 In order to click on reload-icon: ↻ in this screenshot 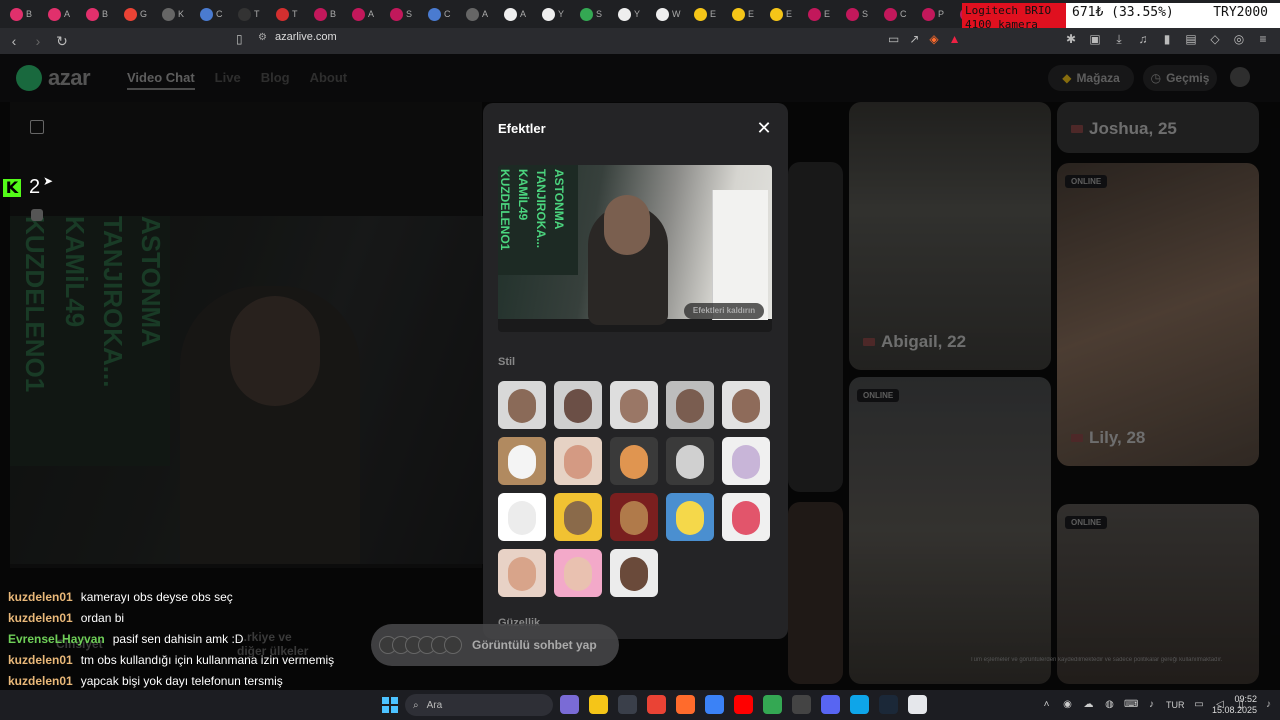, I will do `click(62, 41)`.